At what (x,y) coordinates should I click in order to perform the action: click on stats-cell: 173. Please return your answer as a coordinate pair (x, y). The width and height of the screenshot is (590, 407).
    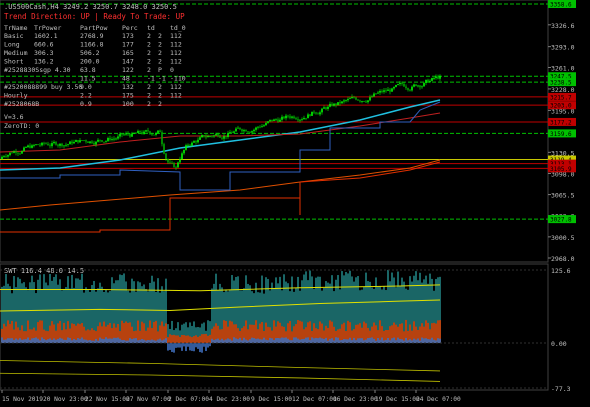
    Looking at the image, I should click on (128, 36).